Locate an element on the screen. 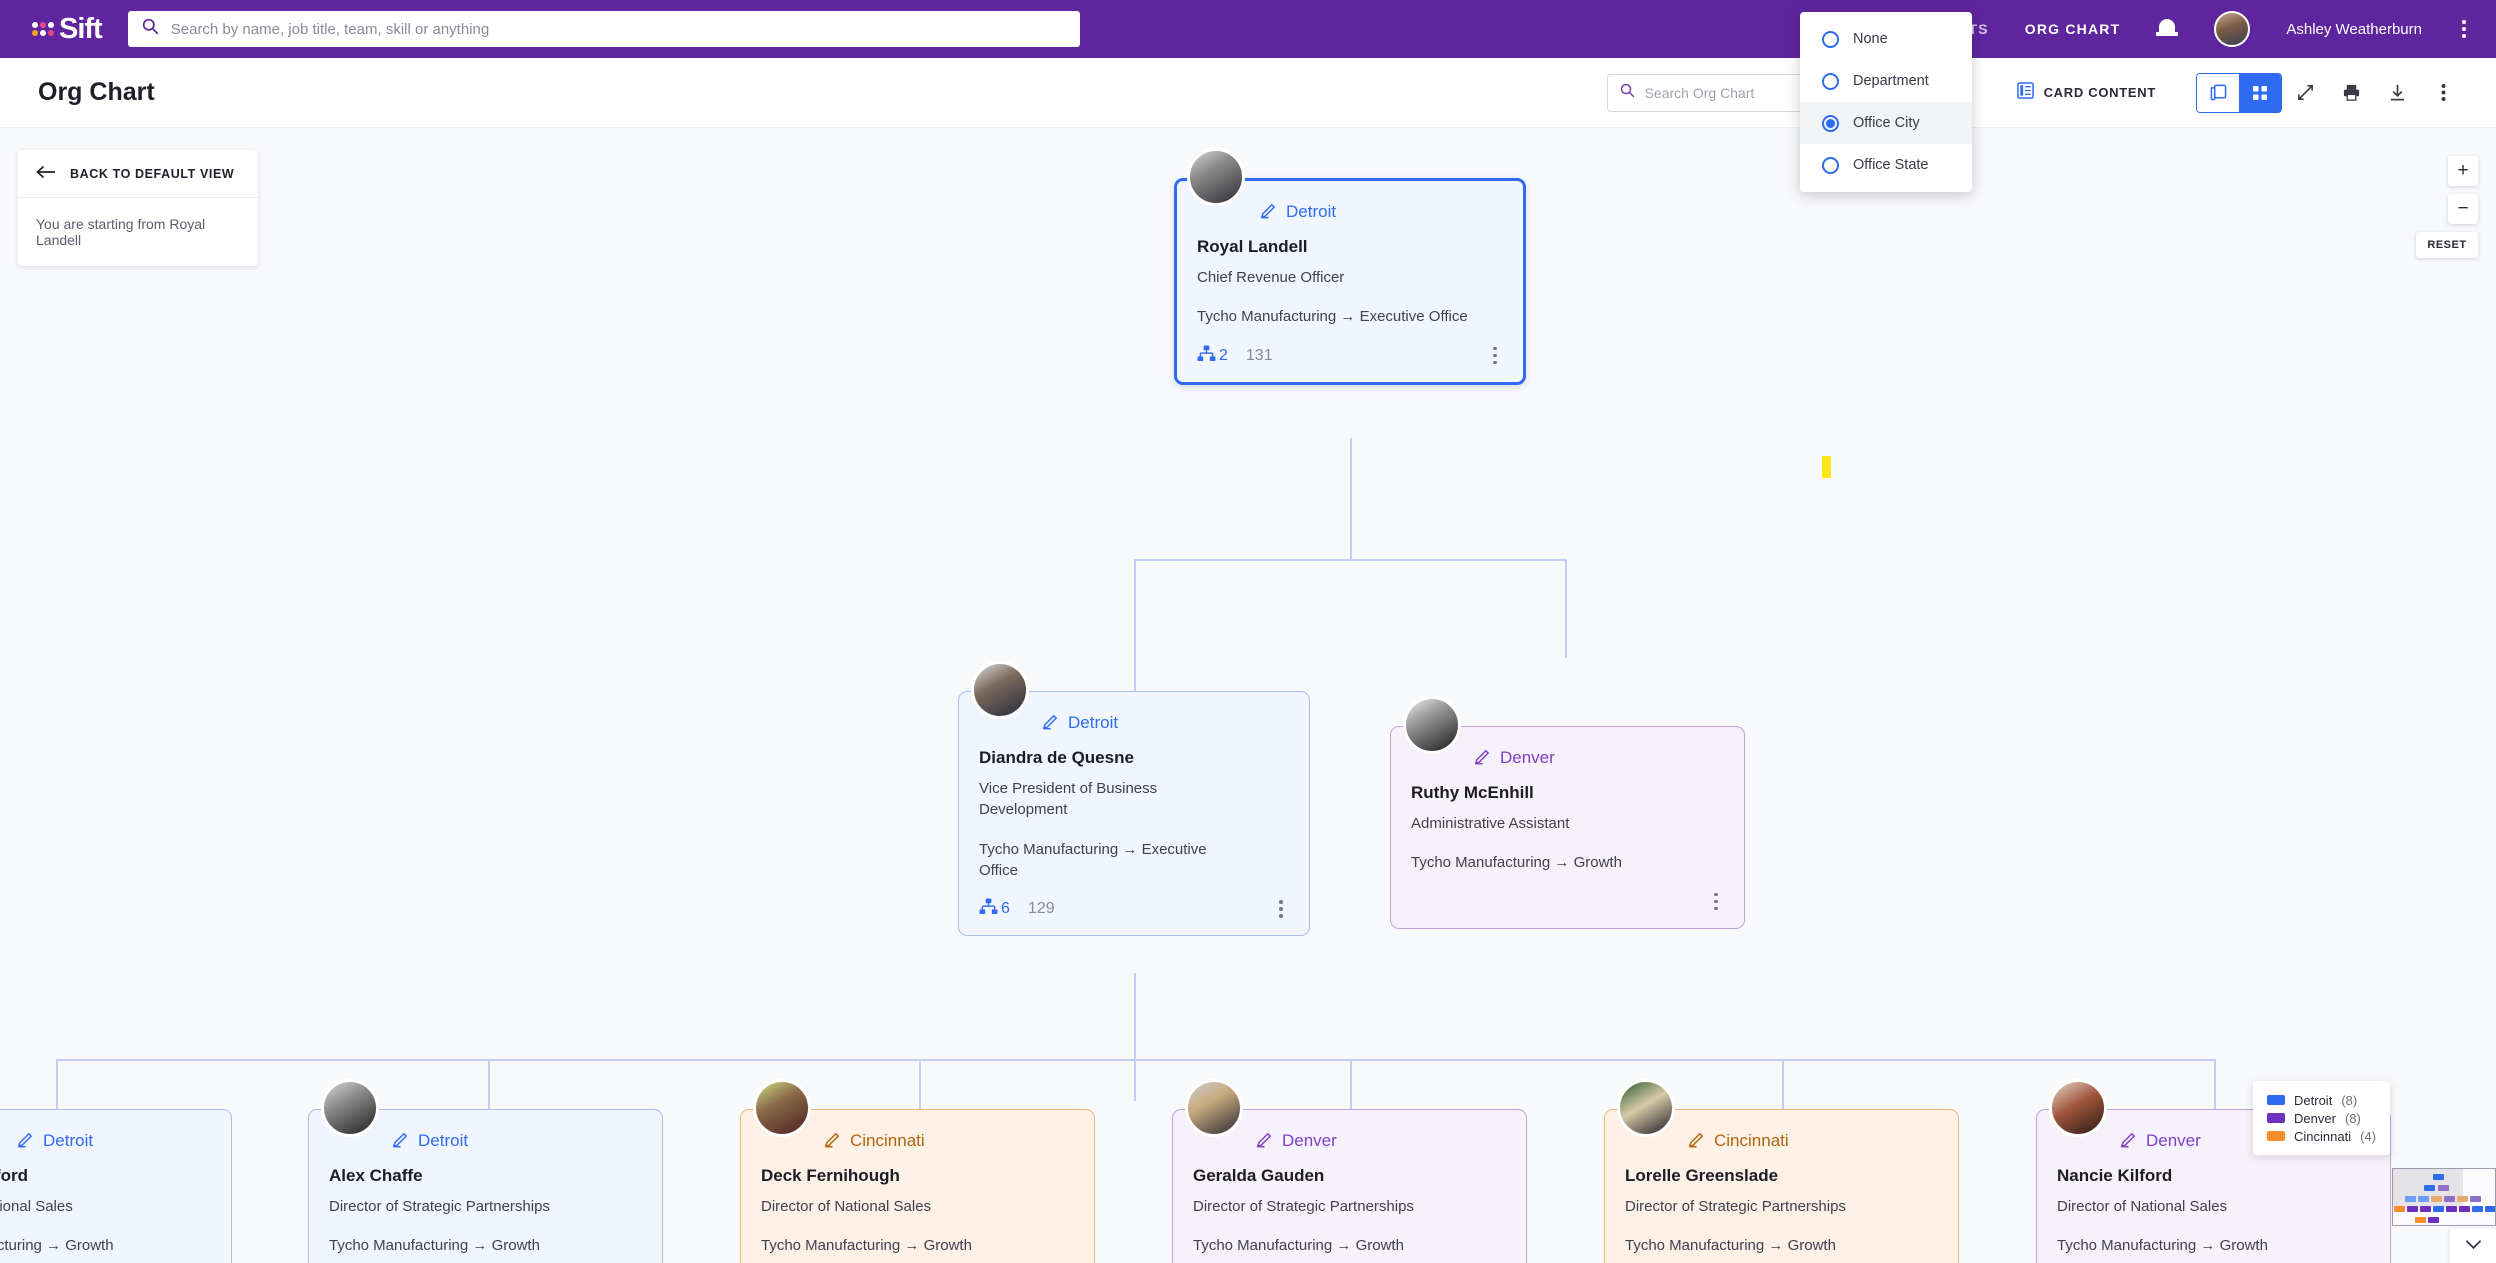 The height and width of the screenshot is (1263, 2496). direct-reports-group: 2 is located at coordinates (1212, 356).